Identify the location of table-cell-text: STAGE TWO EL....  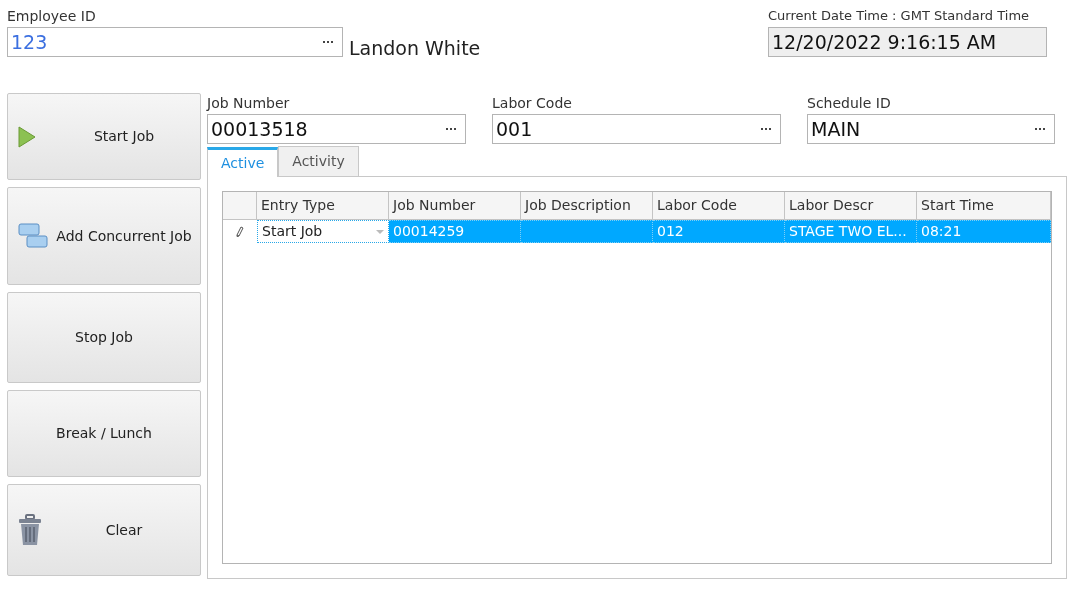
(848, 231).